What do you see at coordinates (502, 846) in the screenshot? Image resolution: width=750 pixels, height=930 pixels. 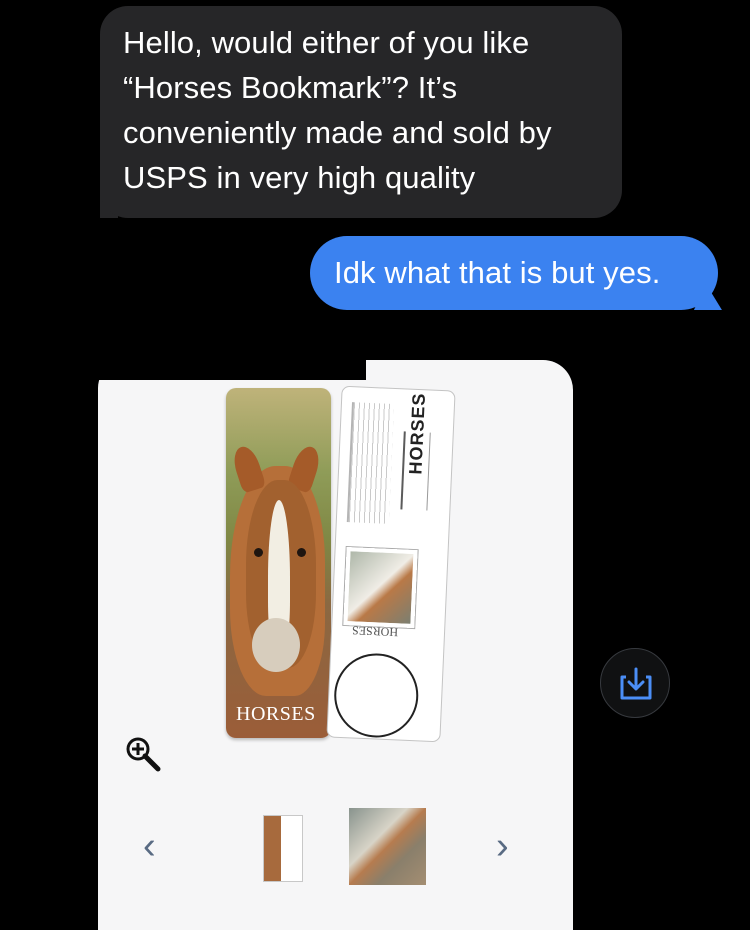 I see `next-image-button: ›` at bounding box center [502, 846].